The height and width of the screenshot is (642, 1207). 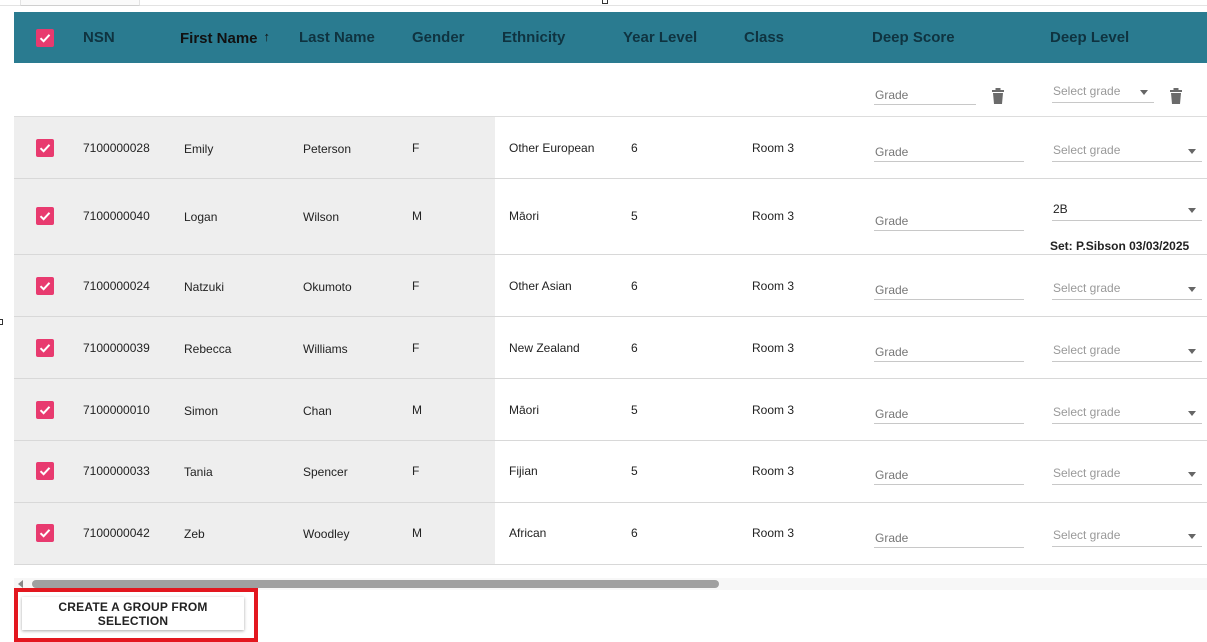 What do you see at coordinates (225, 38) in the screenshot?
I see `column-header-first-name: First Name ↑` at bounding box center [225, 38].